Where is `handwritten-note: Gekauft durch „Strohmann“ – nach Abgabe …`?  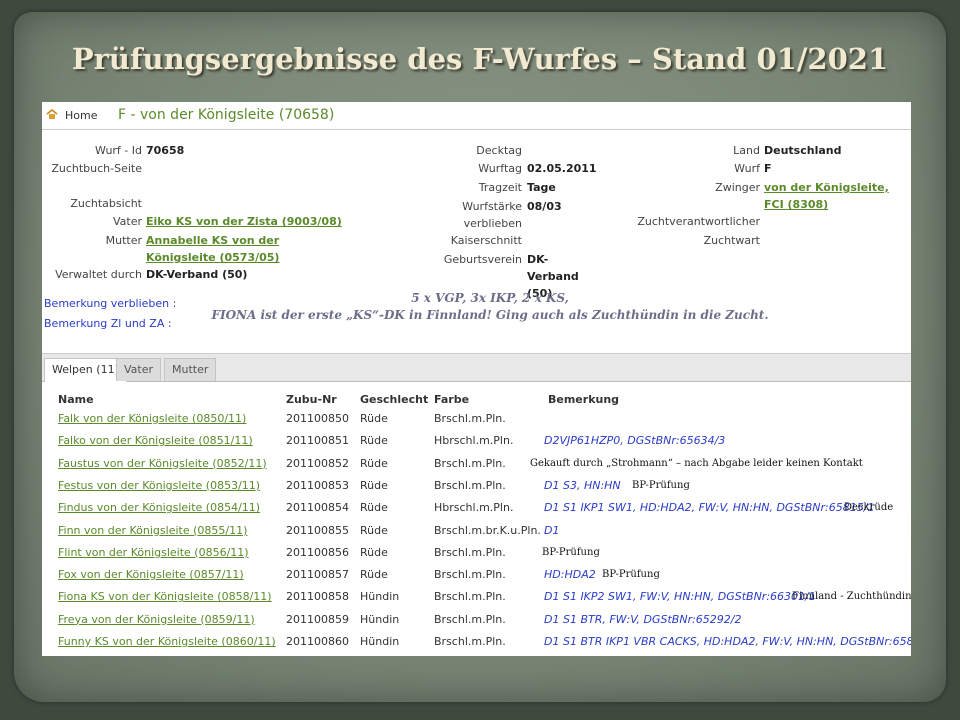
handwritten-note: Gekauft durch „Strohmann“ – nach Abgabe … is located at coordinates (696, 463).